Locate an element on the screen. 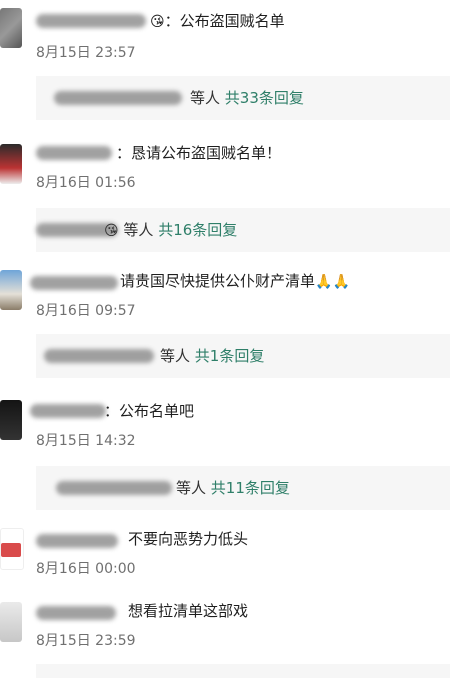  reply-summary: 等人 共11条回复 is located at coordinates (243, 488).